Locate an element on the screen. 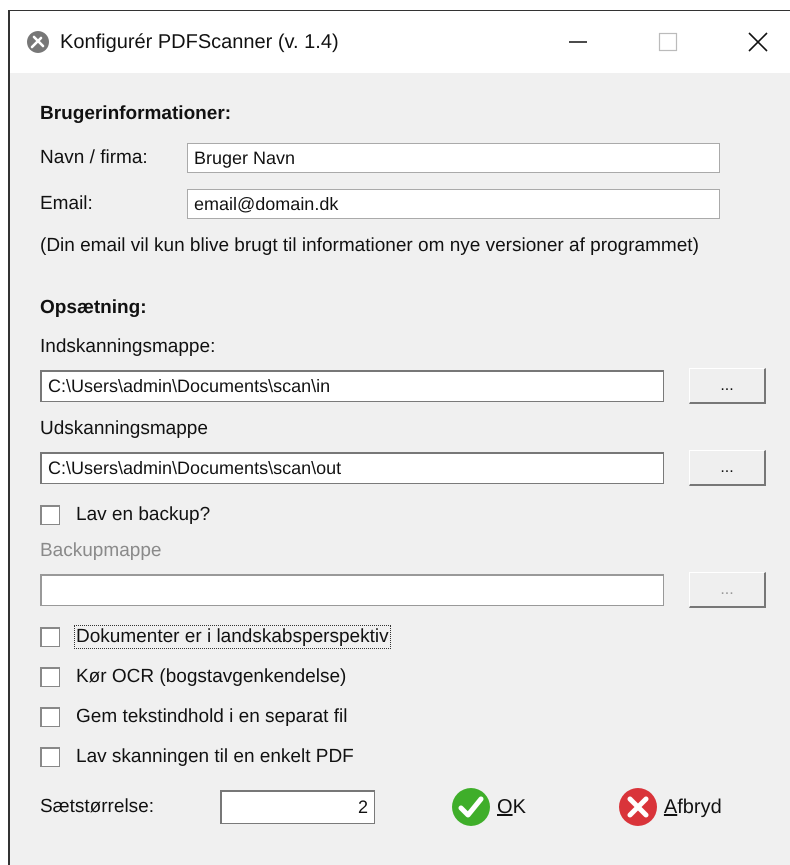 The image size is (790, 865). checkbox-label: Lav skanningen til en enkelt PDF is located at coordinates (215, 757).